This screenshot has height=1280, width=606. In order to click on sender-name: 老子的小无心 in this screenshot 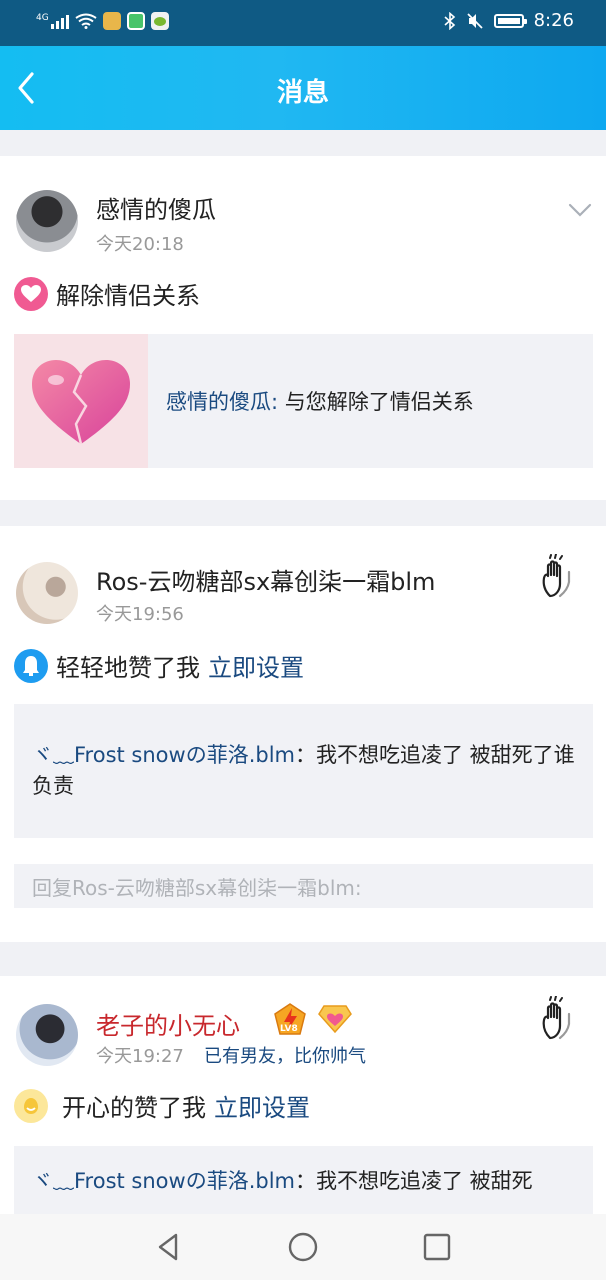, I will do `click(168, 1023)`.